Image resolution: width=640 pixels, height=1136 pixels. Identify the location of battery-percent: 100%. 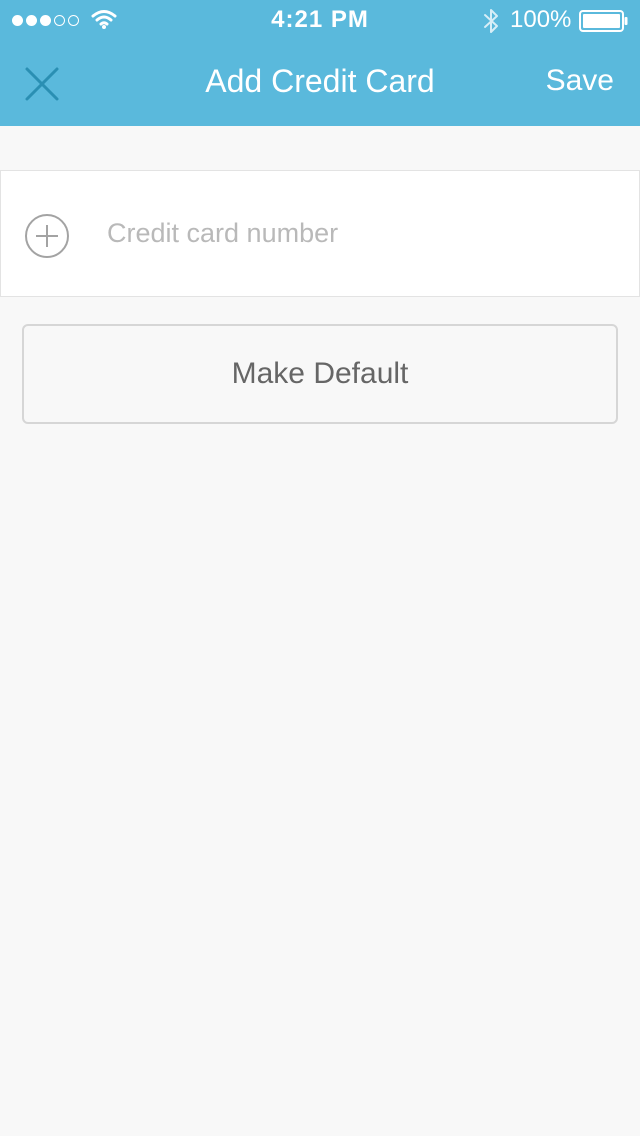
(541, 19).